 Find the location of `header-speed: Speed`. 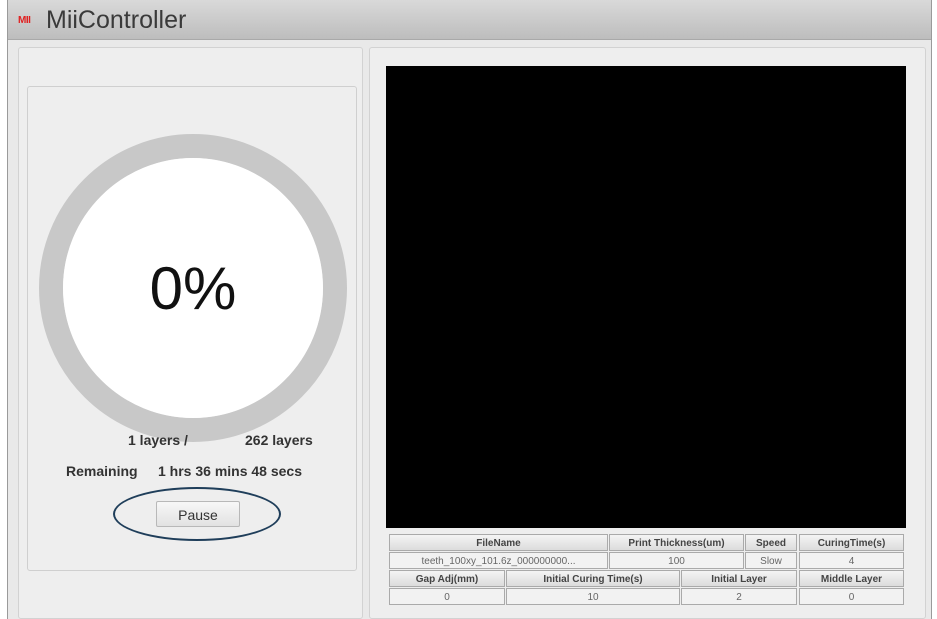

header-speed: Speed is located at coordinates (771, 542).